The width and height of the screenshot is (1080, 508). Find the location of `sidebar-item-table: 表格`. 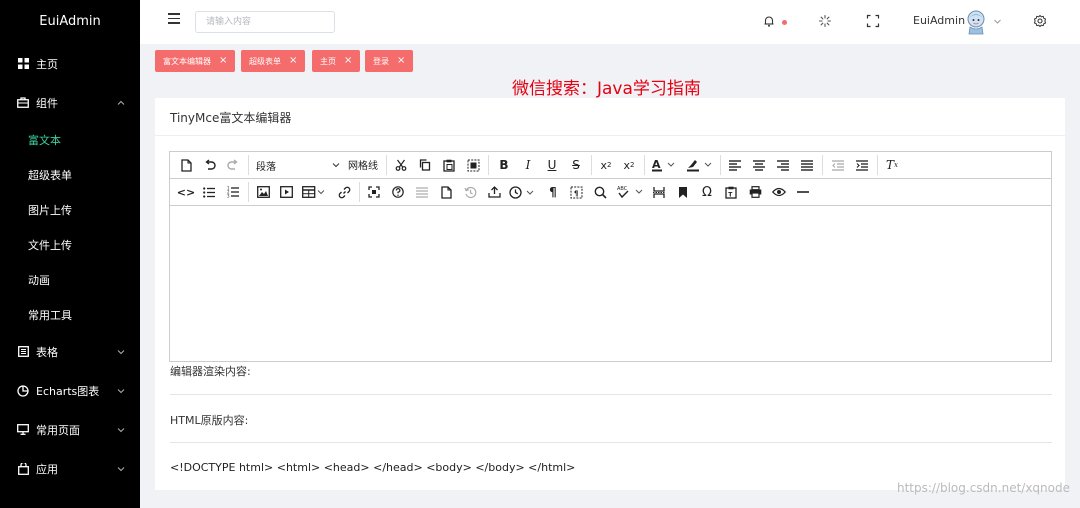

sidebar-item-table: 表格 is located at coordinates (70, 351).